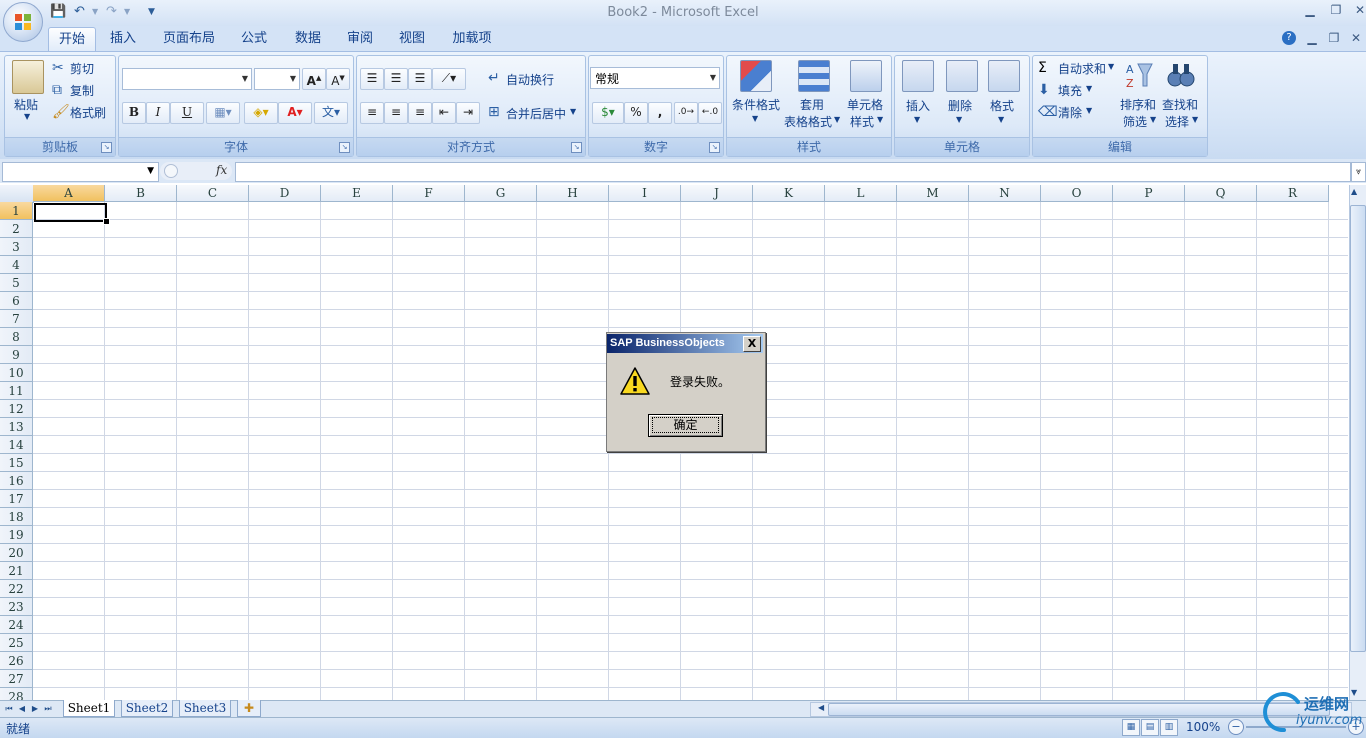 This screenshot has width=1366, height=738. I want to click on tab-formulas: 公式, so click(254, 39).